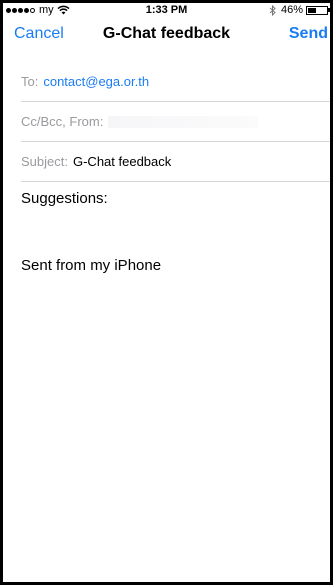  What do you see at coordinates (308, 34) in the screenshot?
I see `send-button: Send` at bounding box center [308, 34].